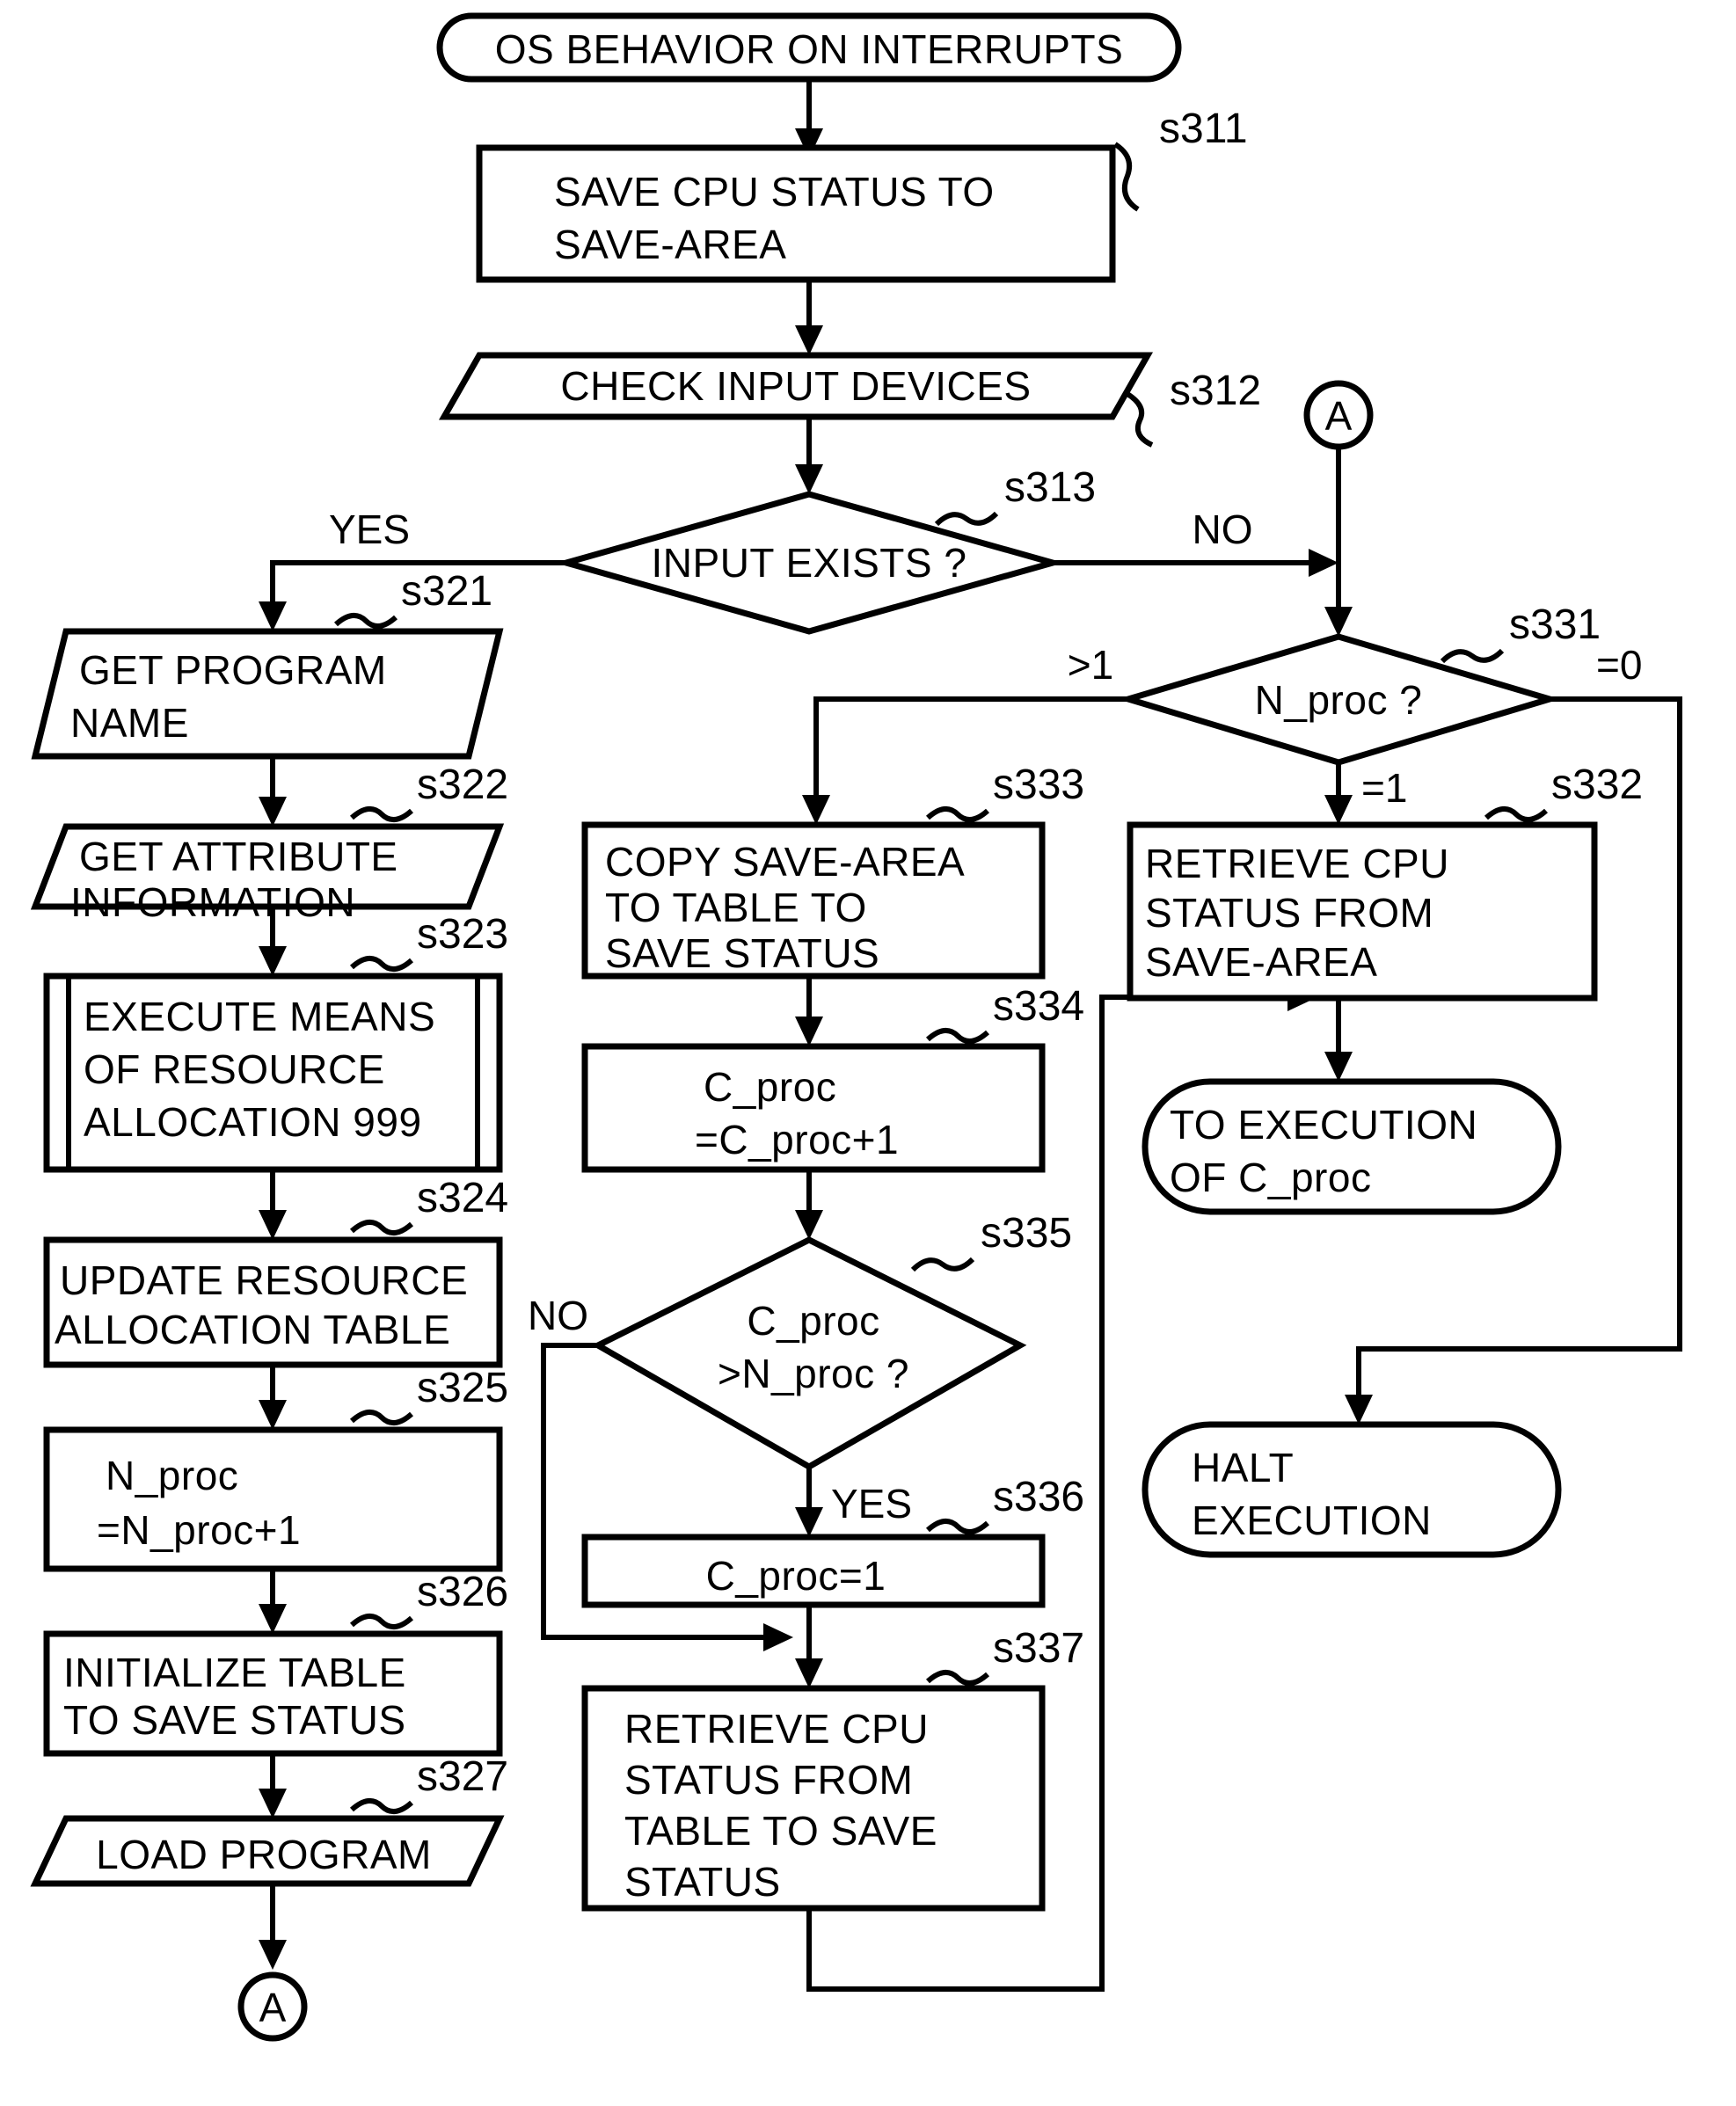 The width and height of the screenshot is (1736, 2106). I want to click on s331-eq1-label: =1, so click(1384, 788).